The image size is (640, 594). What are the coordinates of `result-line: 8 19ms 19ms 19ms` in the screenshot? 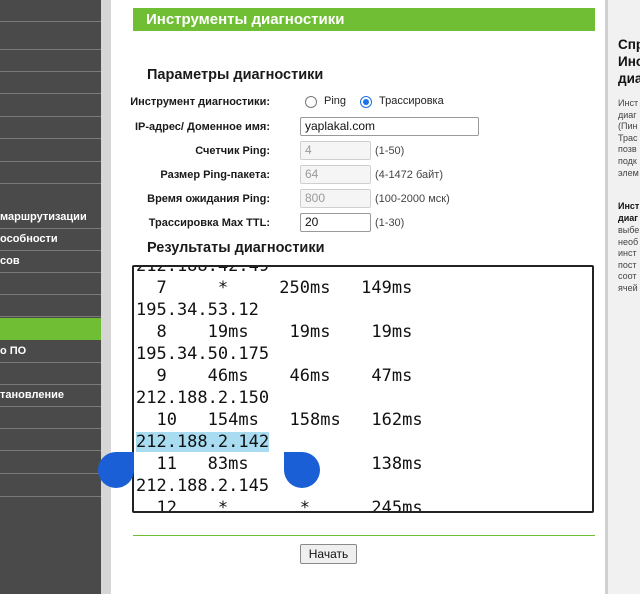 It's located at (279, 332).